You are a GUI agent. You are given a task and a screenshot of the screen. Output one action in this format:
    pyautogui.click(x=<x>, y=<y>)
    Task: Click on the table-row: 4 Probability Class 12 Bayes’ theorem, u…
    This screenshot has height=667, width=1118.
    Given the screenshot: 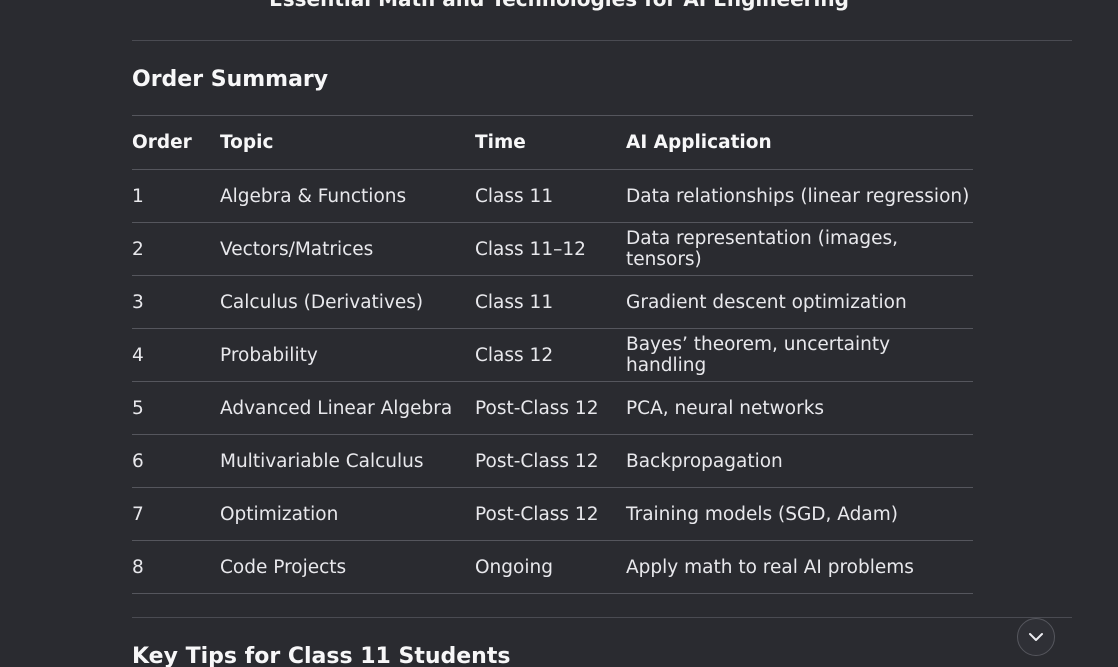 What is the action you would take?
    pyautogui.click(x=552, y=355)
    